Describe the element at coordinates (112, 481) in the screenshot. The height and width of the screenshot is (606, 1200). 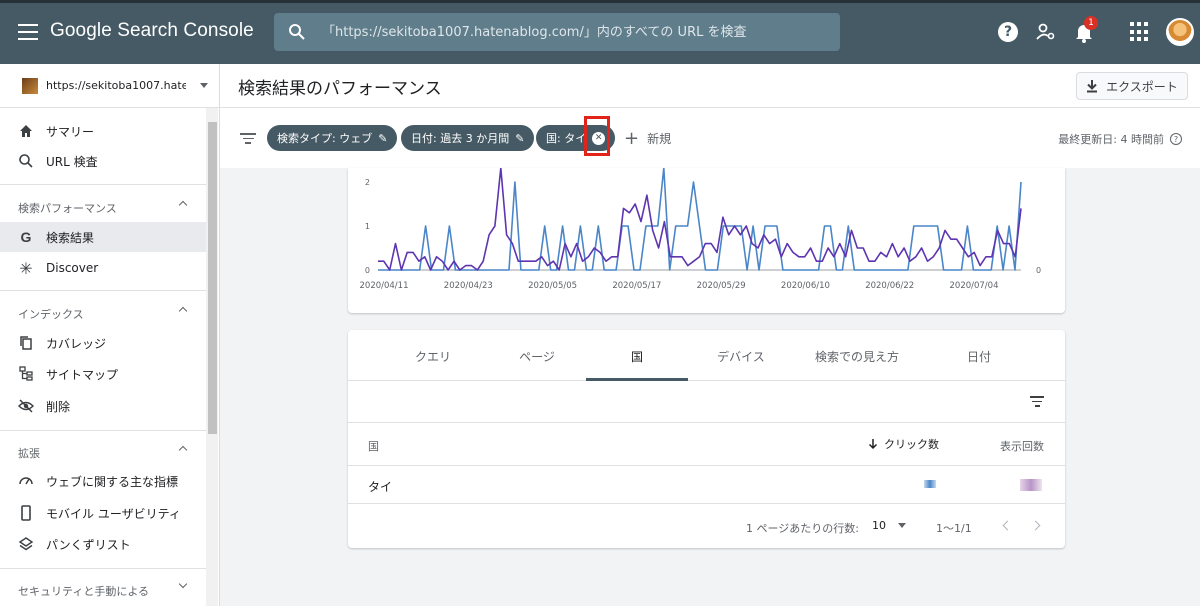
I see `sidebar-item-label: ウェブに関する主な指標` at that location.